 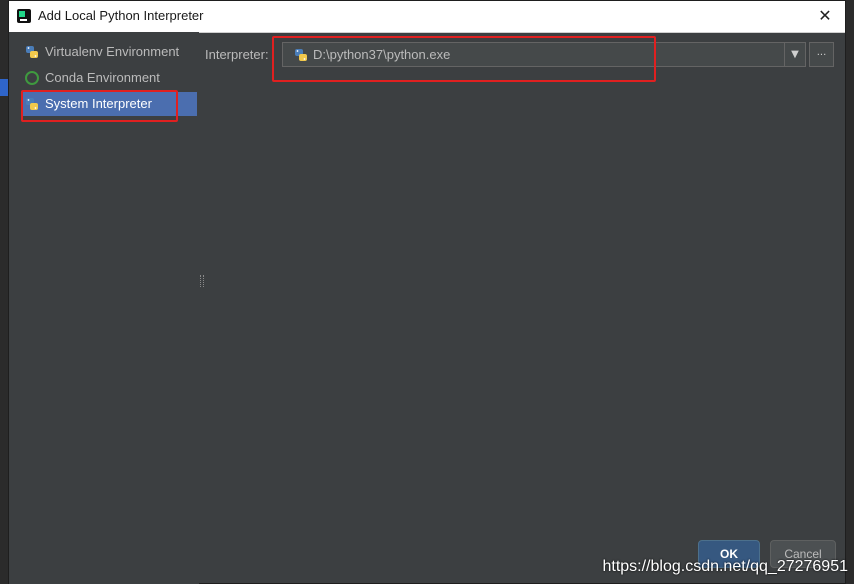 I want to click on ide-selected-line, so click(x=4, y=87).